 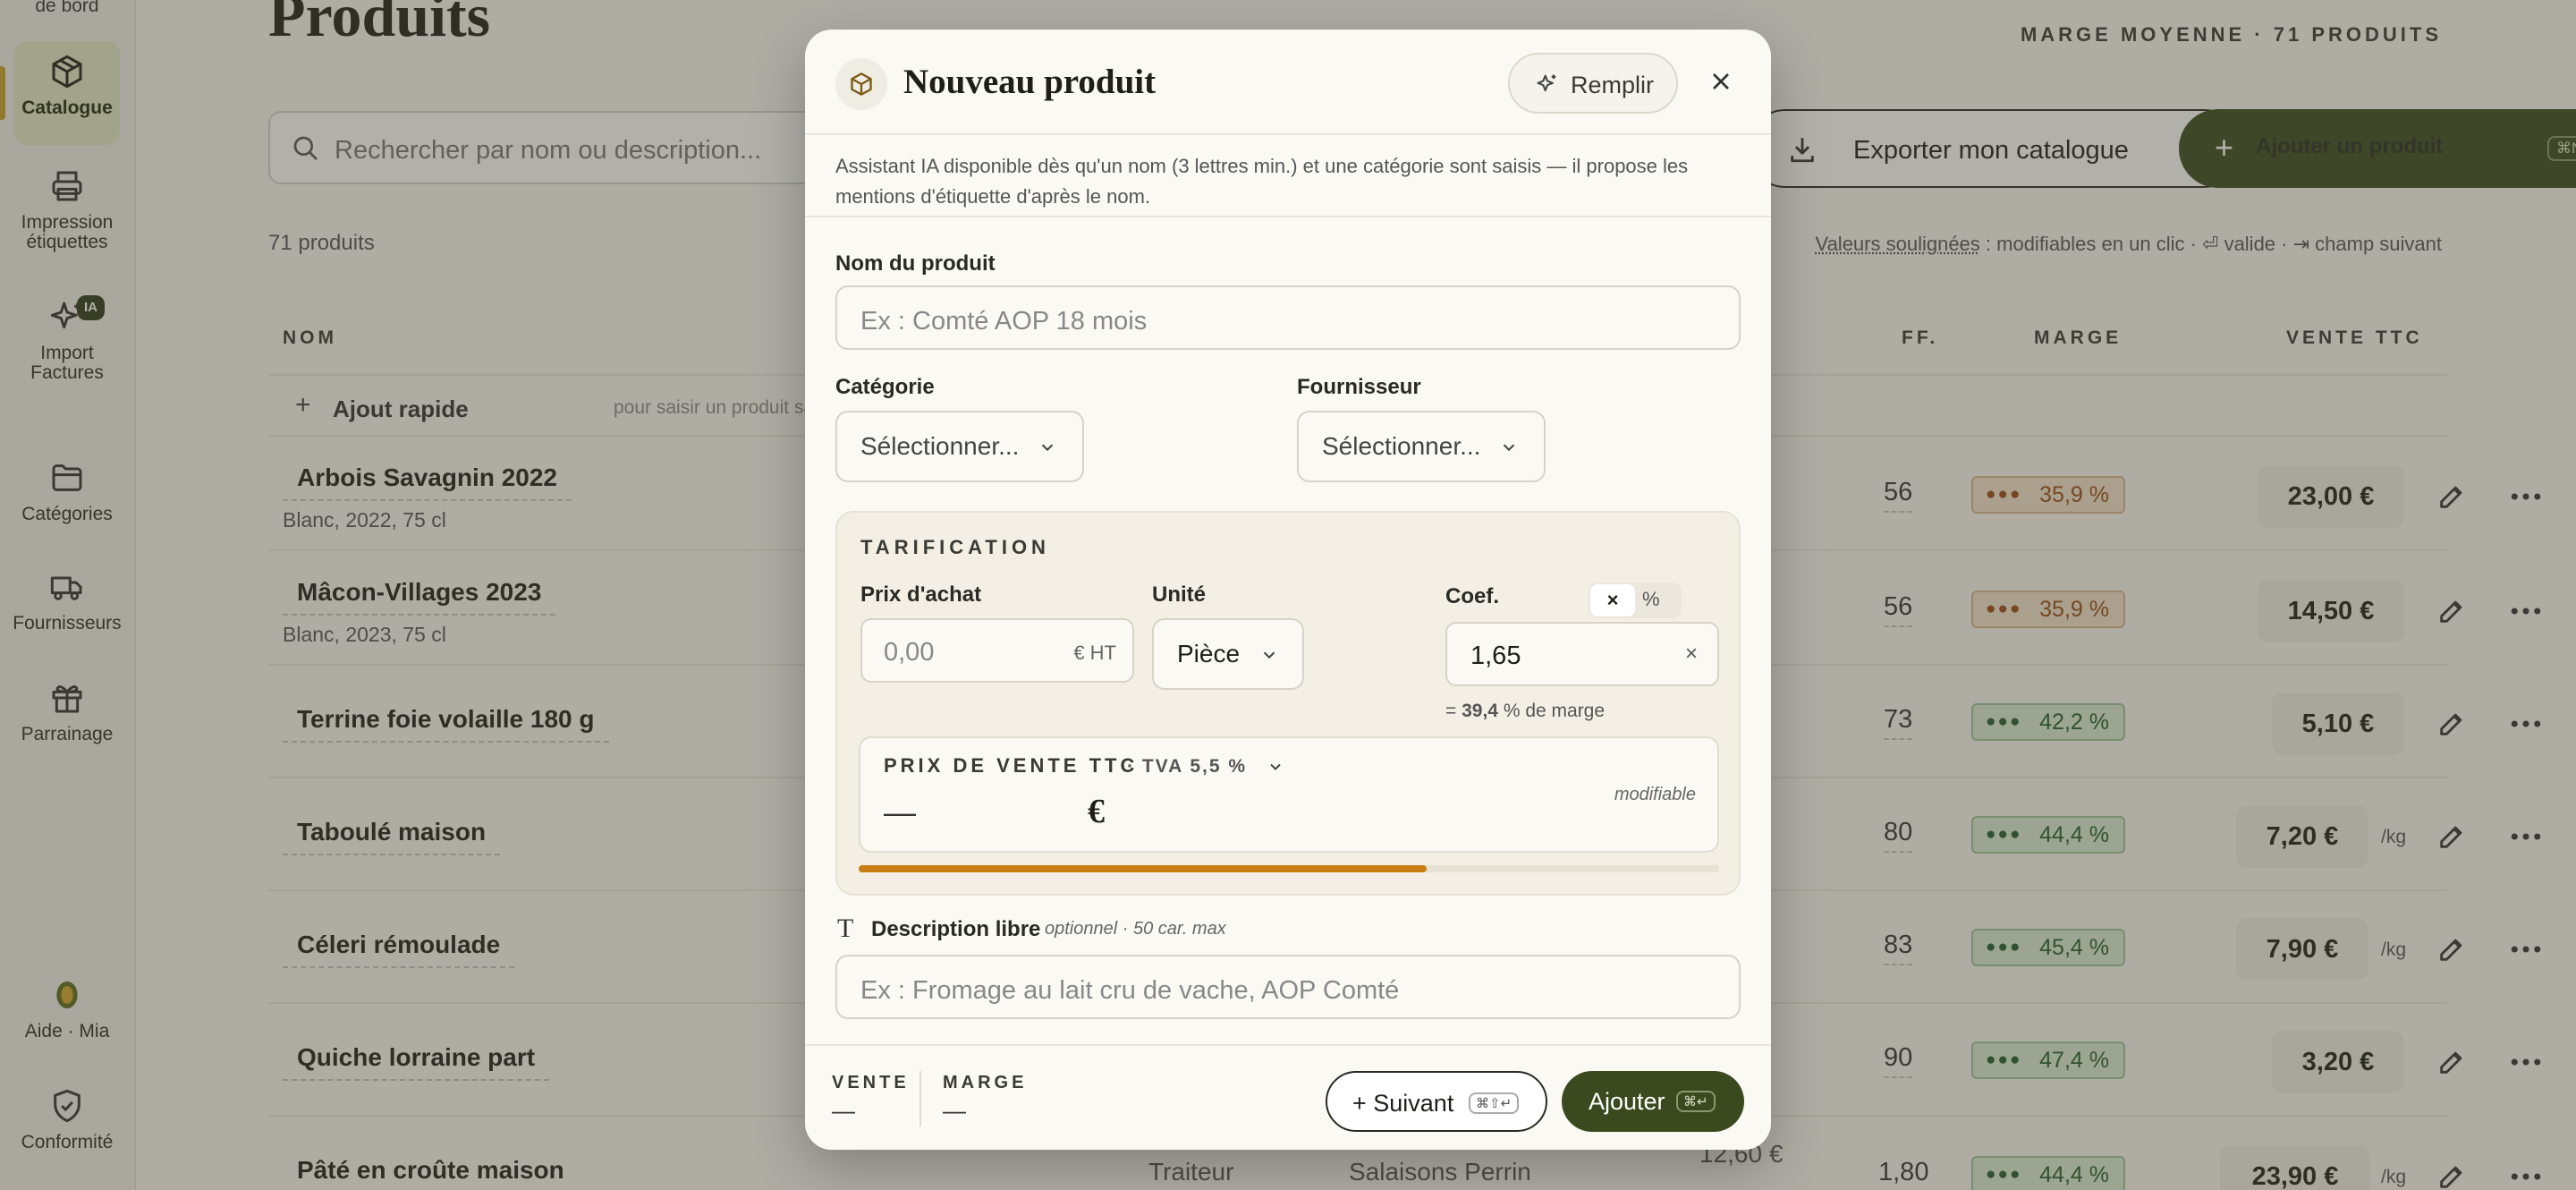 I want to click on ai-fill-label: Remplir, so click(x=1613, y=85).